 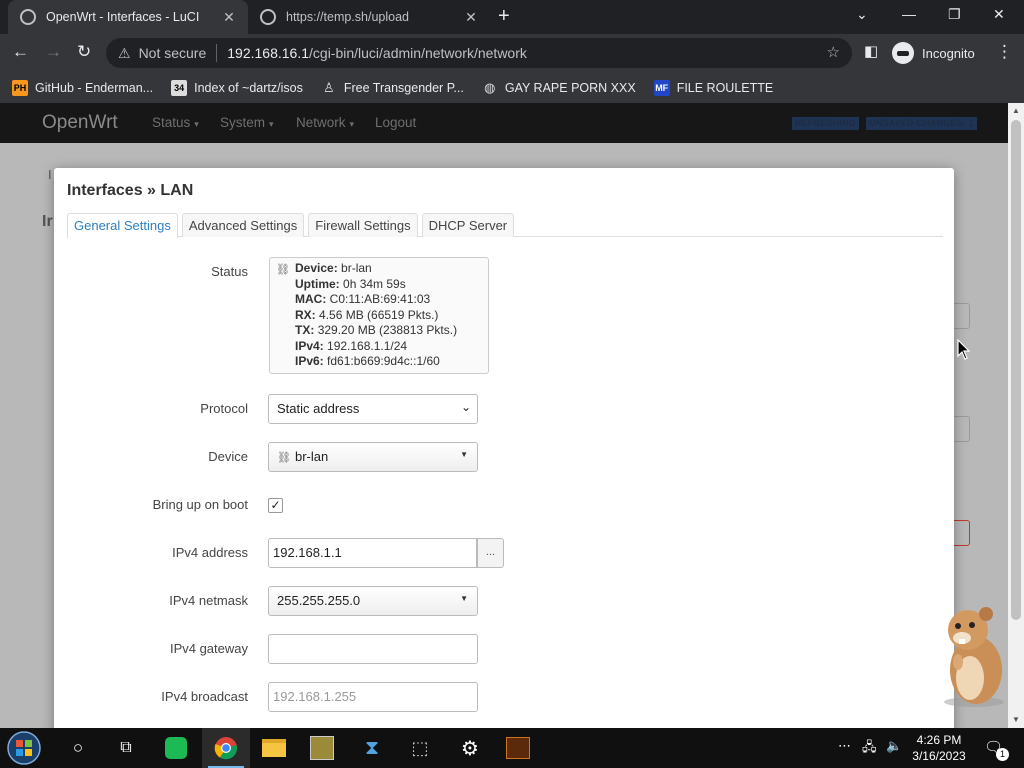 I want to click on status-device: Device: br-lan, so click(x=333, y=268).